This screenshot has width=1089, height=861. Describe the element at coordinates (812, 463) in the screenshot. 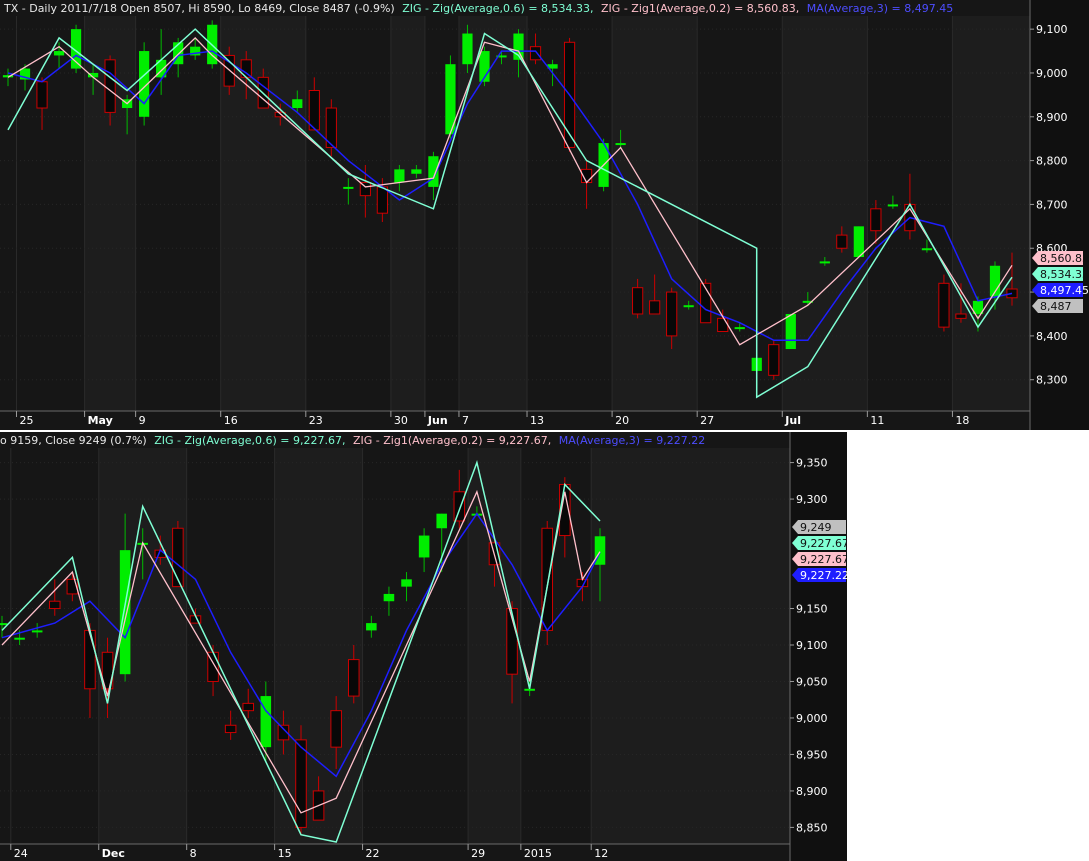

I see `y-tick-label: 9,350` at that location.